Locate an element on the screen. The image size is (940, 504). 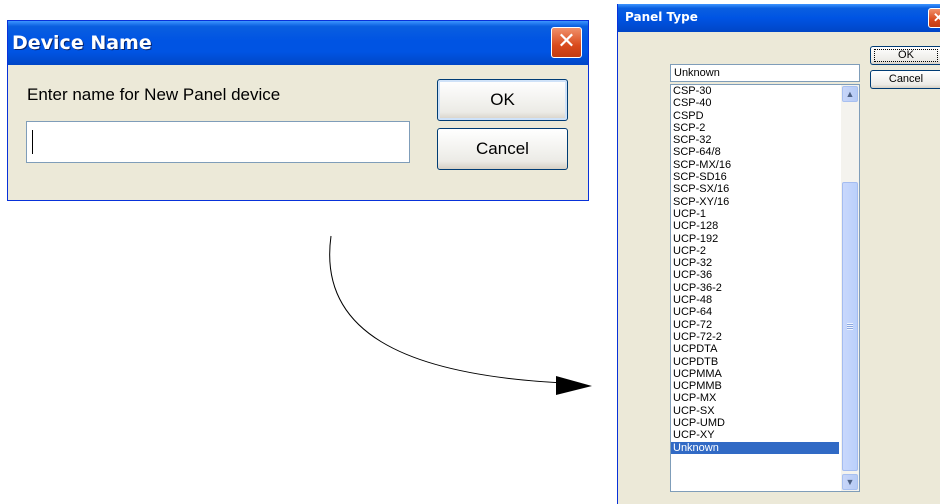
vertical-scrollbar: ▲ ▼ is located at coordinates (850, 288).